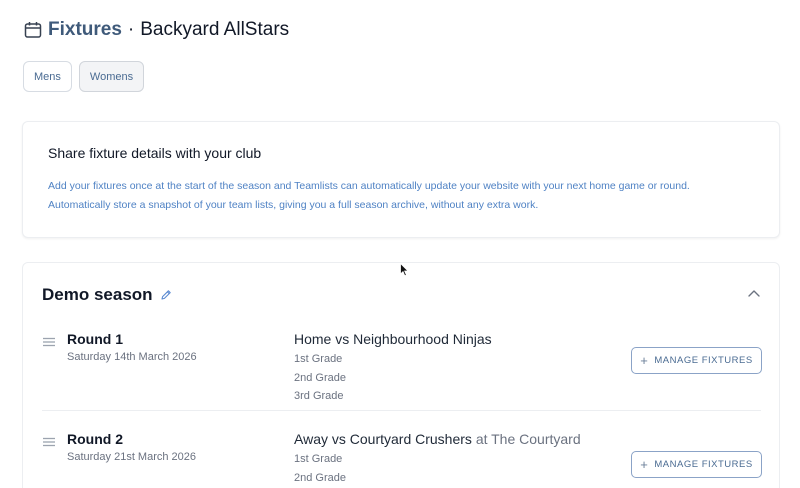  I want to click on chevron-up-icon, so click(754, 293).